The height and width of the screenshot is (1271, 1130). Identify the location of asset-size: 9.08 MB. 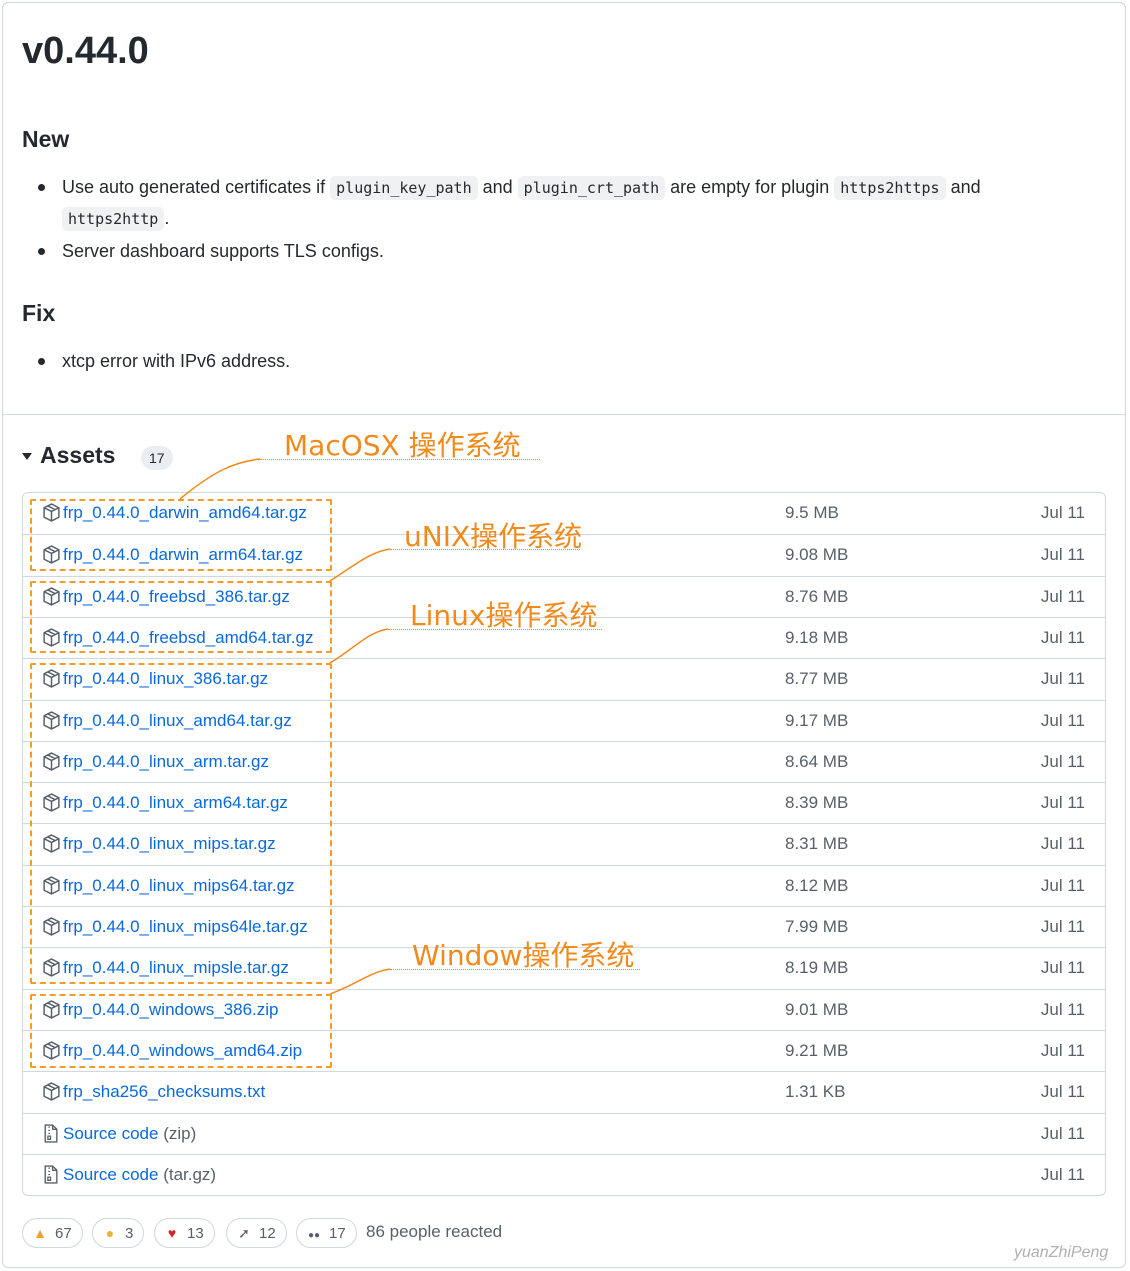
(817, 555).